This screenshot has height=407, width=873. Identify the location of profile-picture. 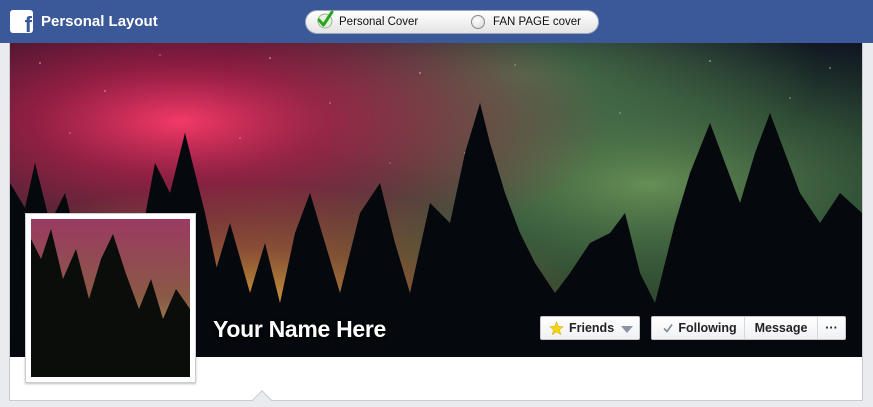
(110, 298).